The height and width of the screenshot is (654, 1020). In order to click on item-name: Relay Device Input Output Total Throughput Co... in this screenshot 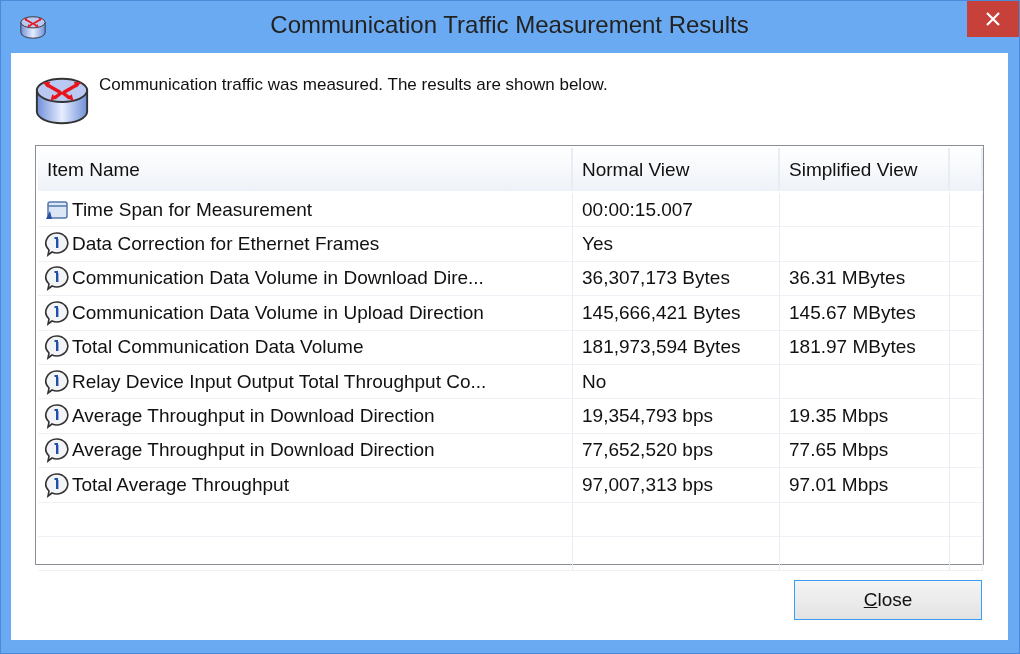, I will do `click(279, 381)`.